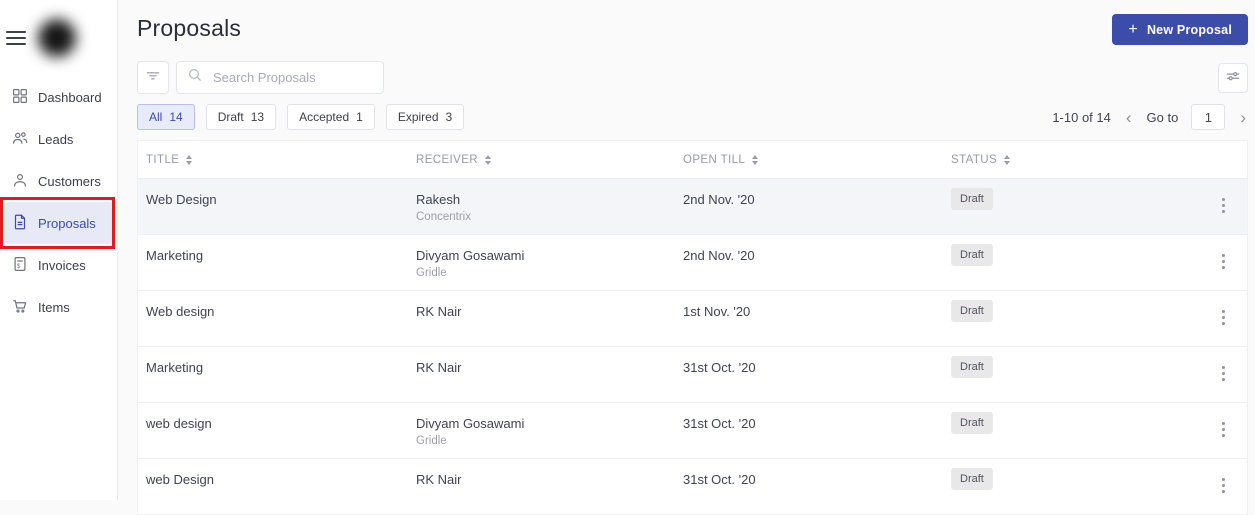 The height and width of the screenshot is (515, 1255). Describe the element at coordinates (301, 77) in the screenshot. I see `search-input` at that location.